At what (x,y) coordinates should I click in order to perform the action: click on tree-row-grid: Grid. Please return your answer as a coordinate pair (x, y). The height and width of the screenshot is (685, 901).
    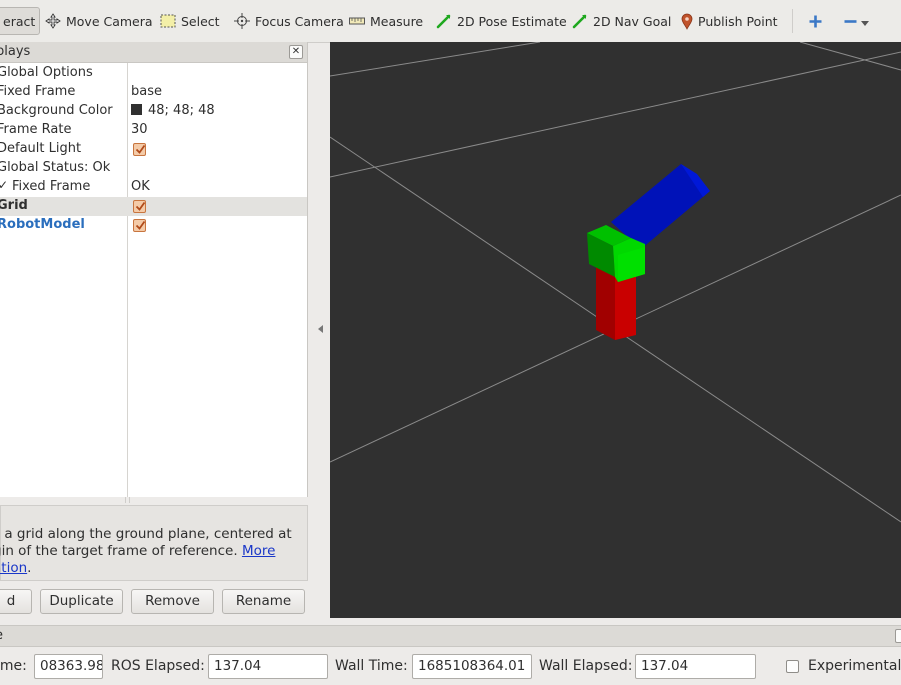
    Looking at the image, I should click on (153, 206).